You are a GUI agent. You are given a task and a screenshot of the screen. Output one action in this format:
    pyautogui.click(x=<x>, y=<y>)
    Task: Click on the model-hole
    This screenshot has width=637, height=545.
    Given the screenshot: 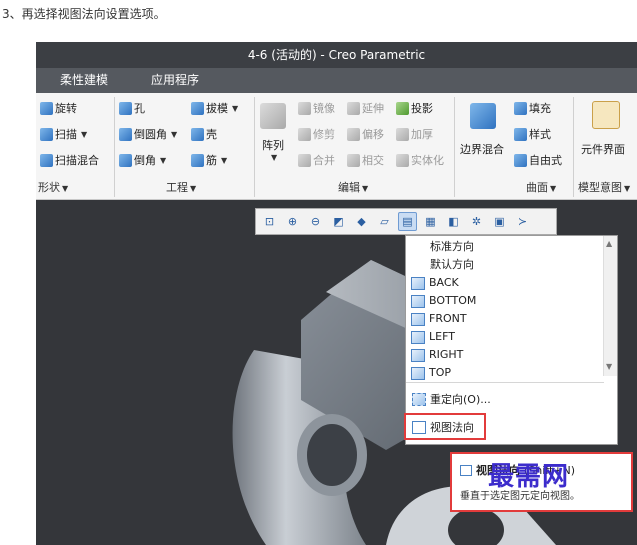 What is the action you would take?
    pyautogui.click(x=332, y=455)
    